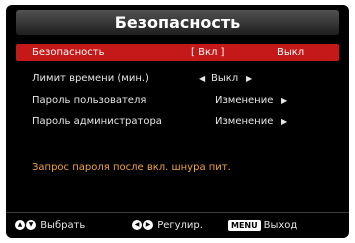 This screenshot has height=243, width=355. I want to click on menu-row-admin-password: Пароль администратора Изменение ▶, so click(177, 121).